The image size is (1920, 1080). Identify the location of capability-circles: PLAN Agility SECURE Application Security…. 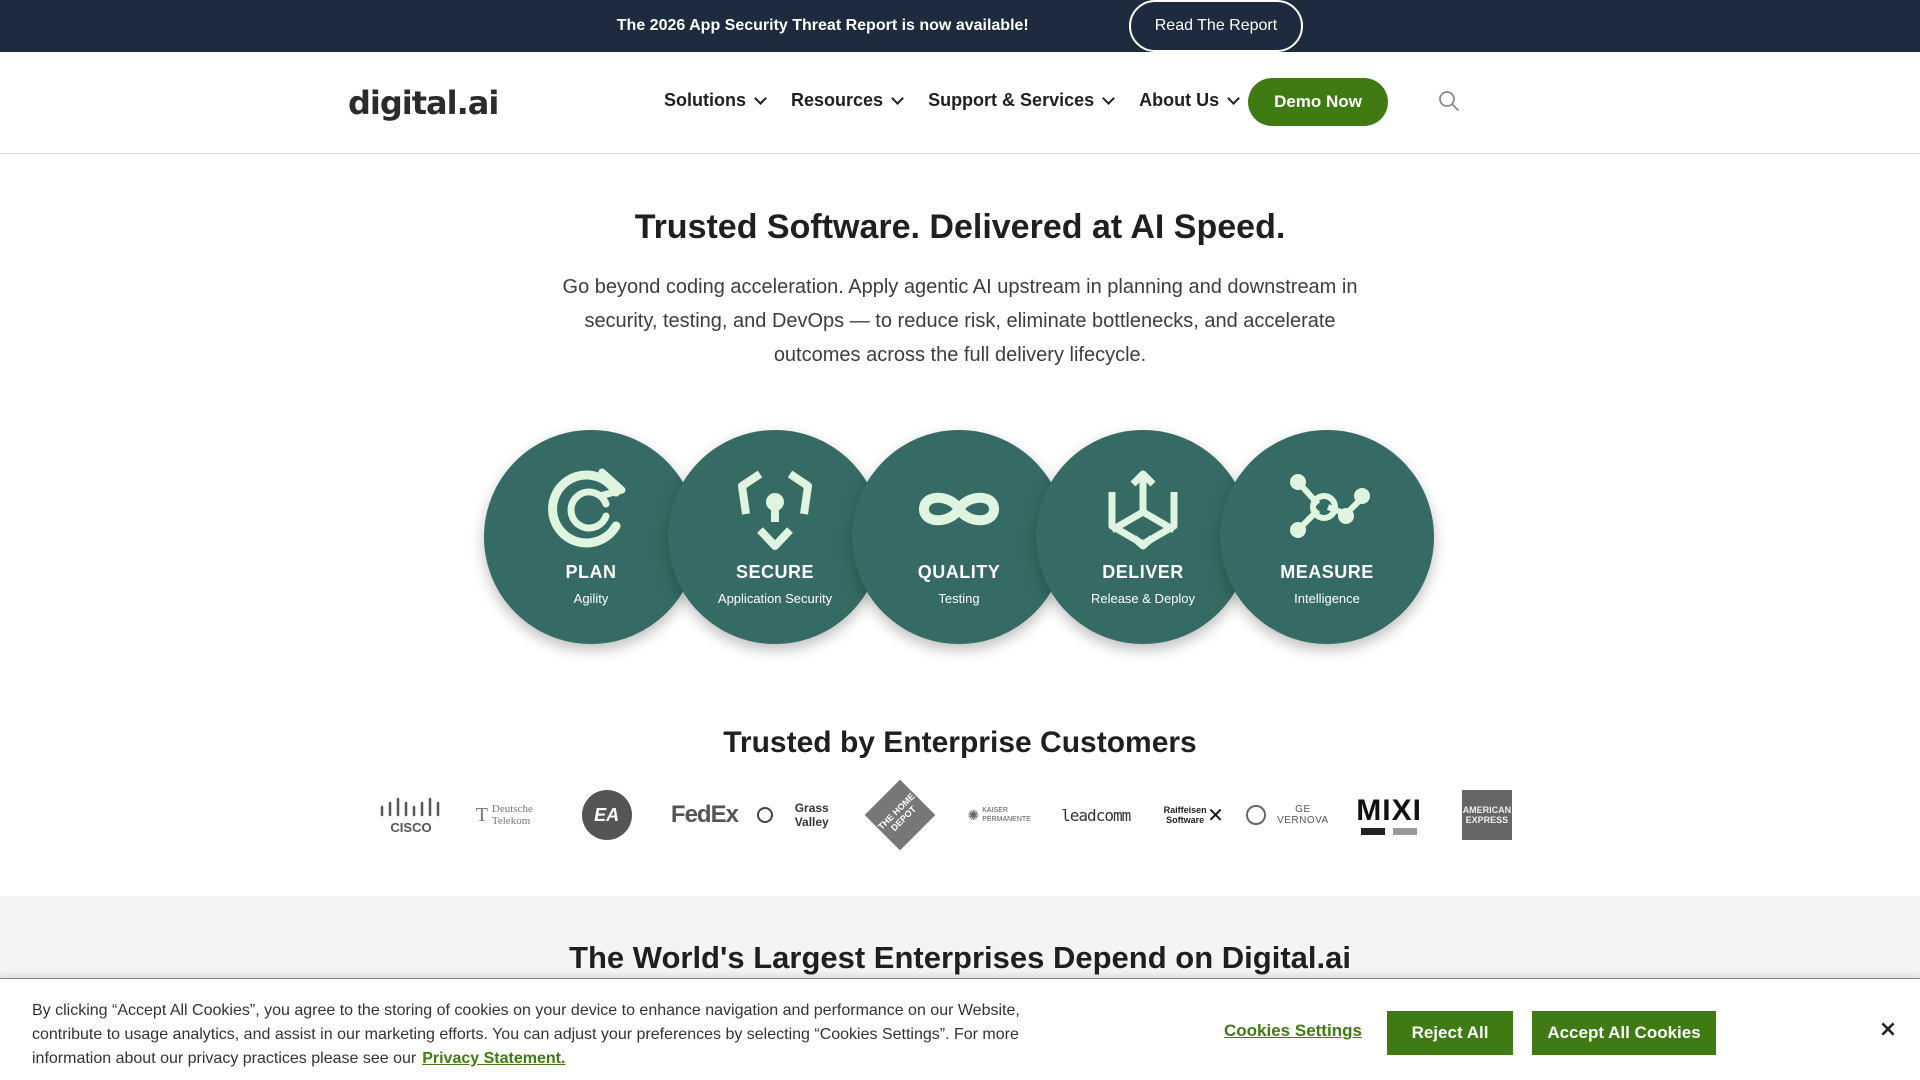
(960, 538).